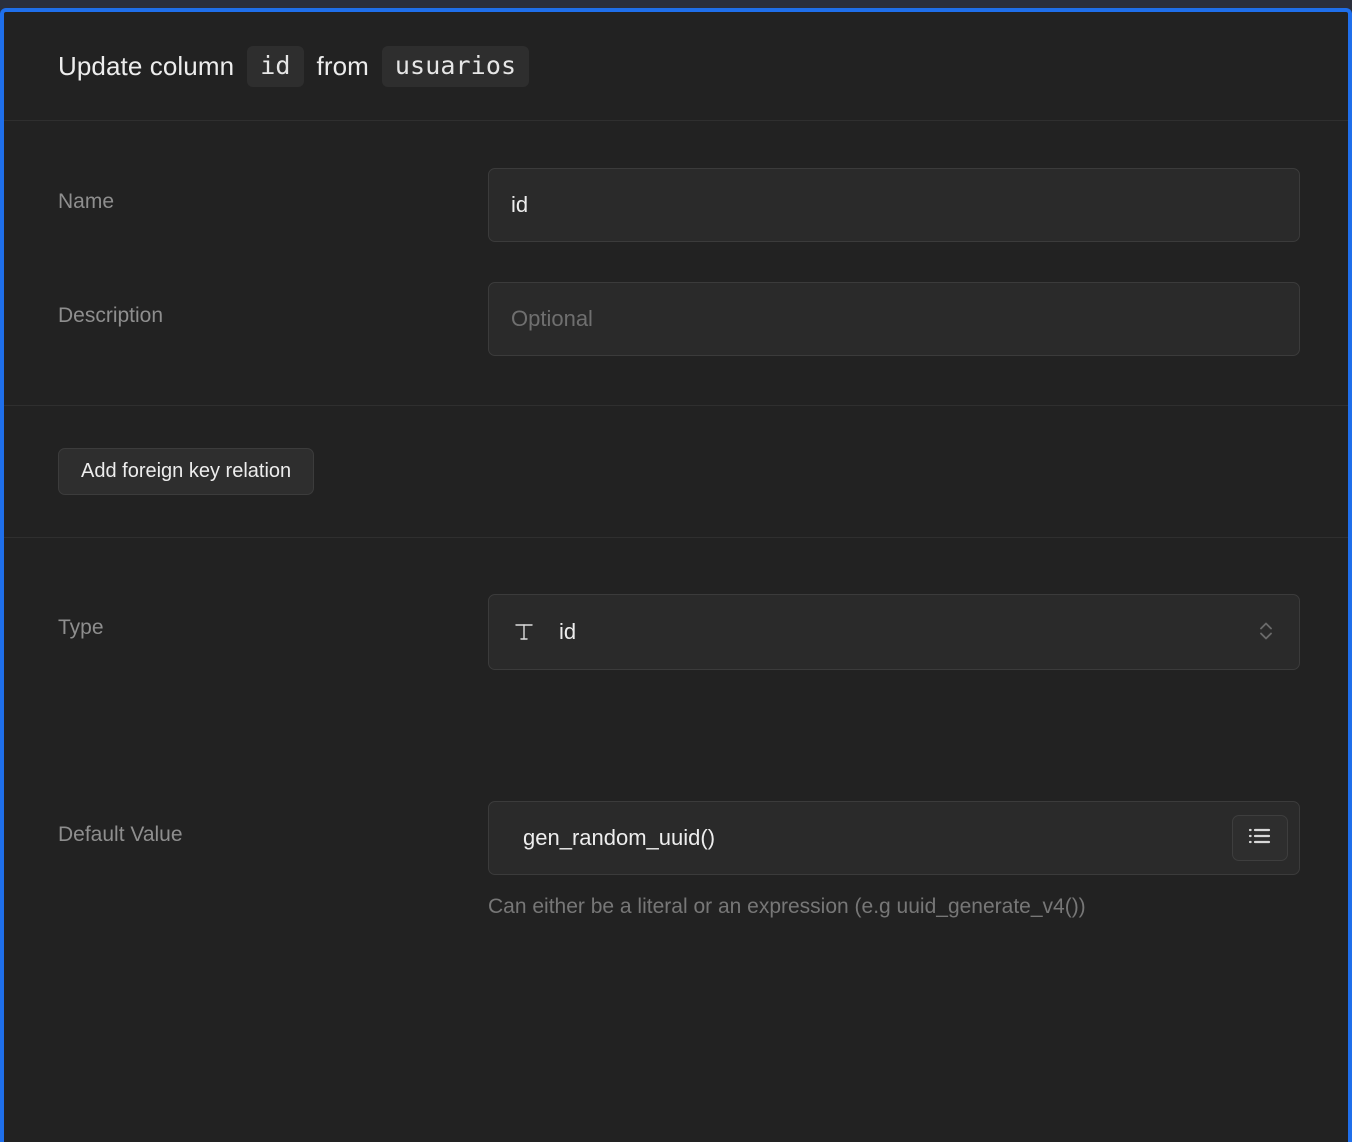 The image size is (1352, 1142). Describe the element at coordinates (120, 834) in the screenshot. I see `default-value-label: Default Value` at that location.